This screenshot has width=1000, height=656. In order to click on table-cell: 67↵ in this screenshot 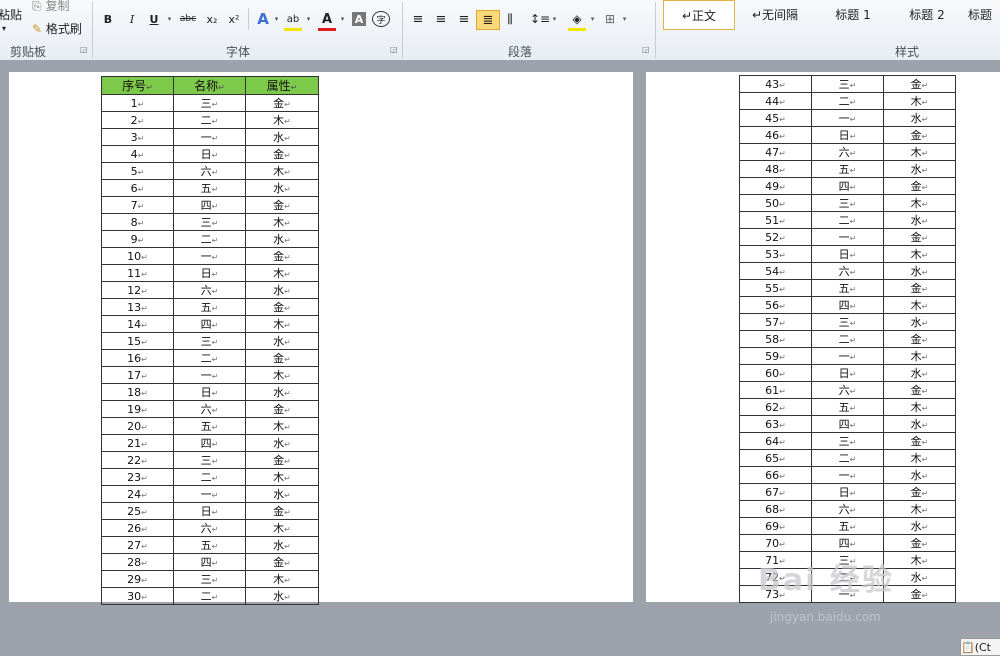, I will do `click(775, 492)`.